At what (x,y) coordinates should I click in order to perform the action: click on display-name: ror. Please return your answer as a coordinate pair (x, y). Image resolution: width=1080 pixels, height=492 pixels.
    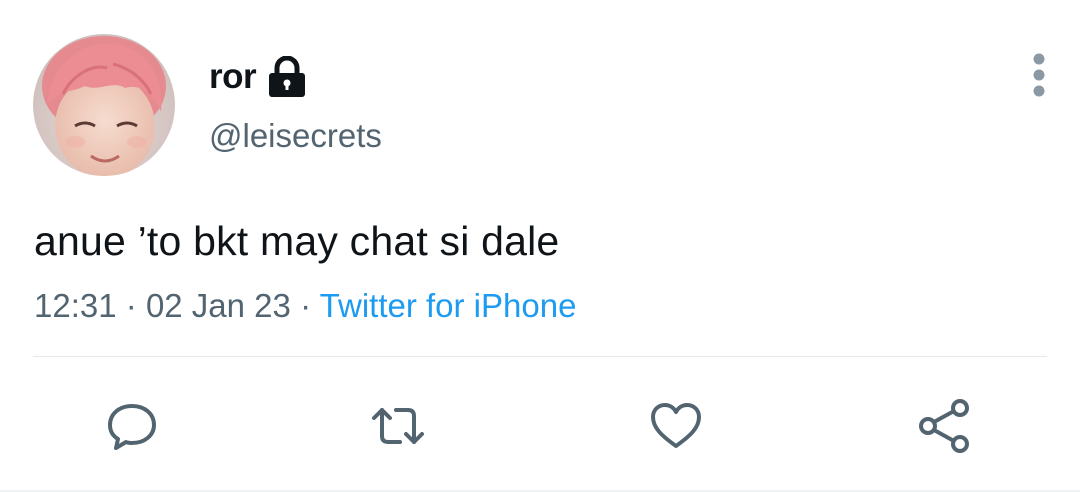
    Looking at the image, I should click on (233, 77).